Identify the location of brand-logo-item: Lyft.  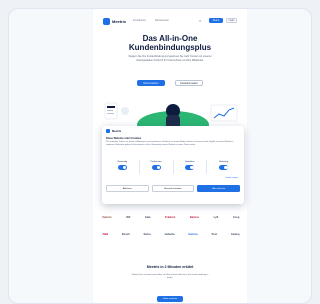
(216, 217).